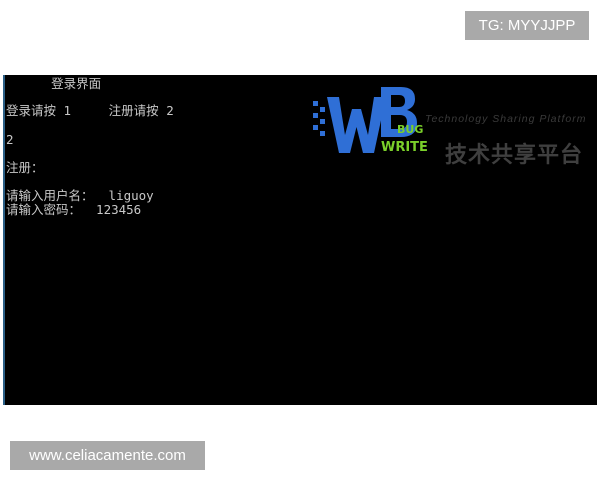 Image resolution: width=600 pixels, height=480 pixels. Describe the element at coordinates (90, 110) in the screenshot. I see `console-menu-line: 登录请按 1 注册请按 2` at that location.